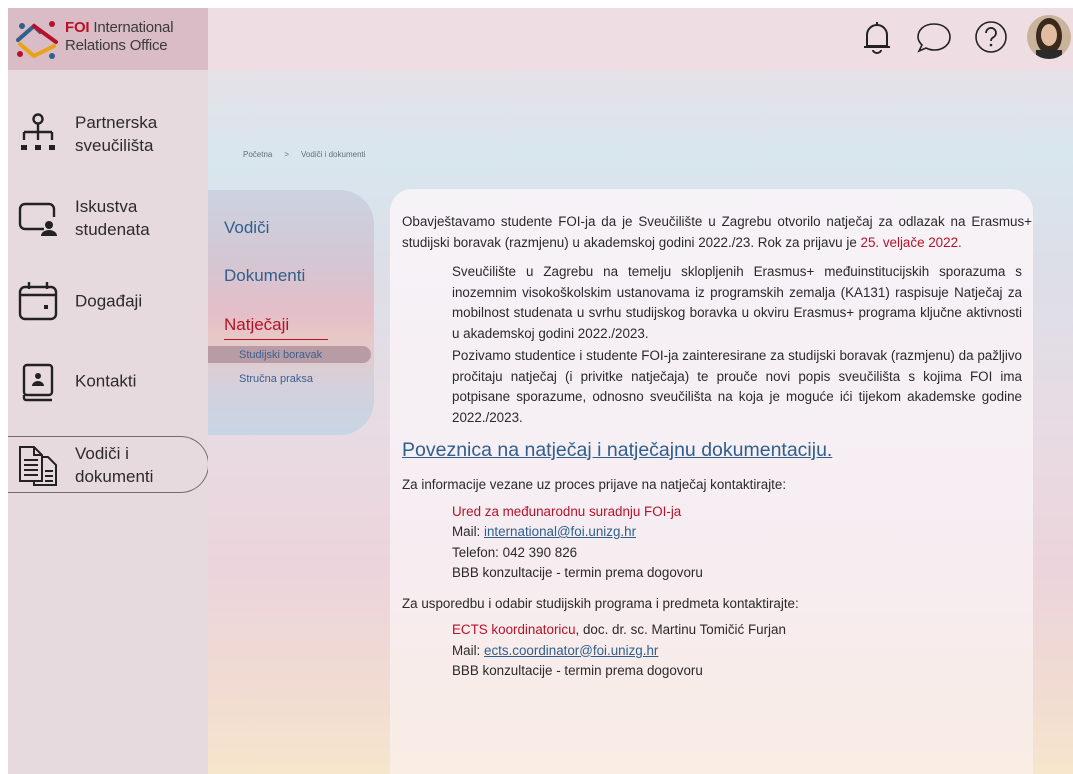  Describe the element at coordinates (515, 552) in the screenshot. I see `contact1-phone: Telefon: 042 390 826` at that location.